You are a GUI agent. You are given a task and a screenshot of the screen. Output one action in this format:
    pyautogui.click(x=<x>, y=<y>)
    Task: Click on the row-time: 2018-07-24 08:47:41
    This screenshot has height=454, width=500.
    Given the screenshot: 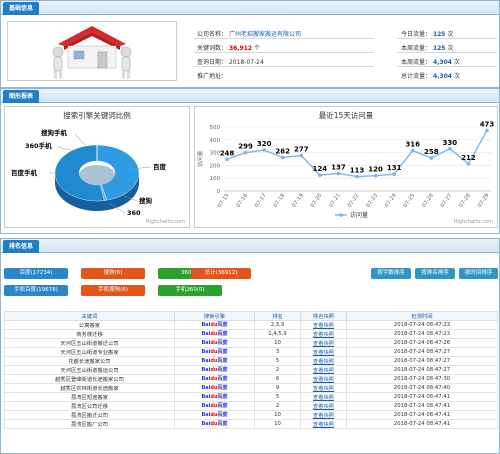 What is the action you would take?
    pyautogui.click(x=422, y=406)
    